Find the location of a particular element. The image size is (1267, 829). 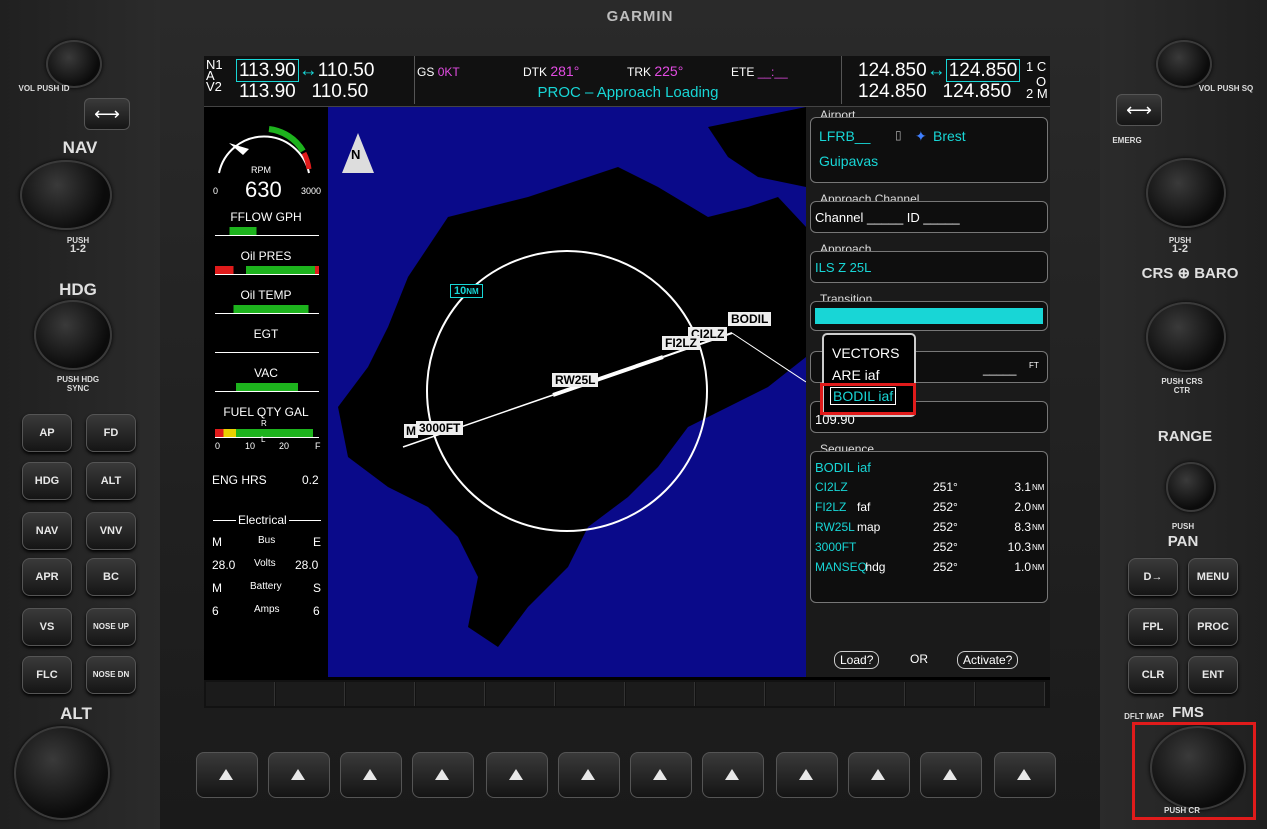

approach-channel-field: Channel _____ ID _____ is located at coordinates (929, 217).